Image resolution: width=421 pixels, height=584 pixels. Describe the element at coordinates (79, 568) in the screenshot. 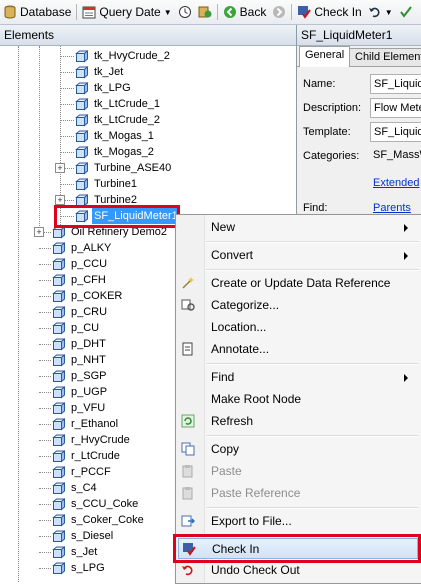

I see `tree-item: s_LPG` at that location.